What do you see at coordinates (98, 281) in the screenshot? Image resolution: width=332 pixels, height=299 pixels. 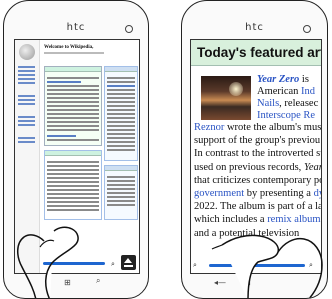 I see `search-icon: ⌕` at bounding box center [98, 281].